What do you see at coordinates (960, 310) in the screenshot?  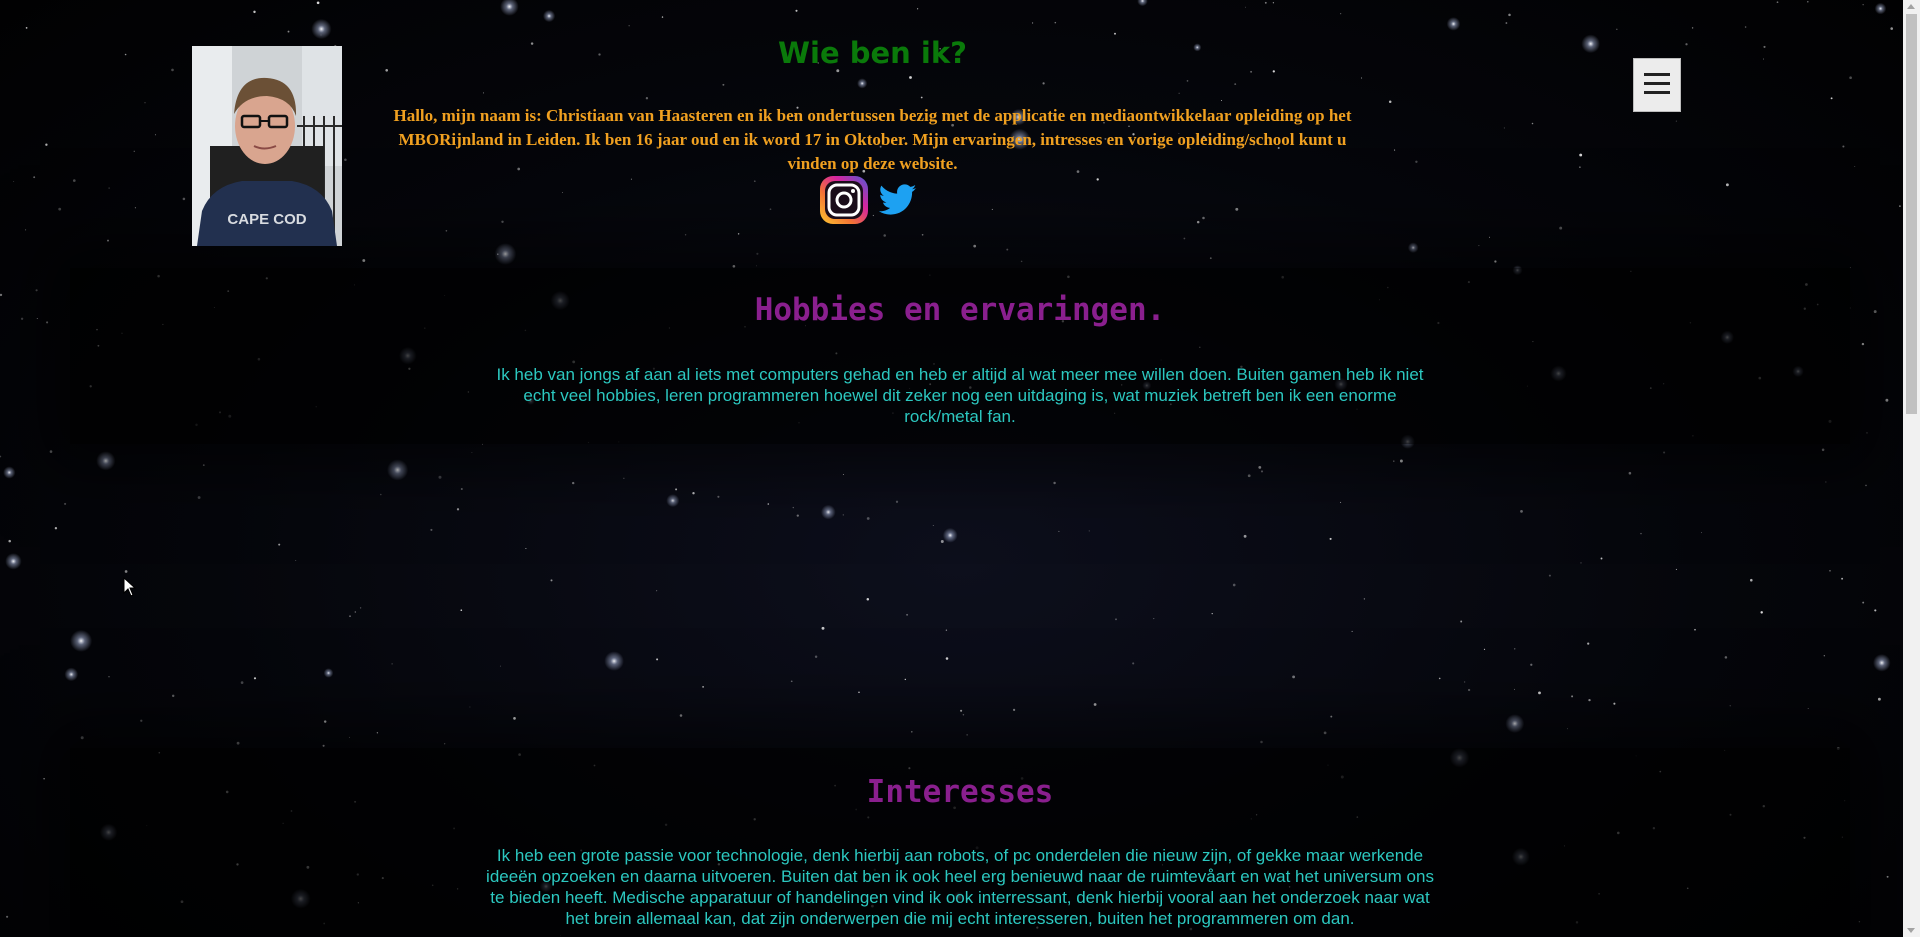 I see `hobbies-title: Hobbies en ervaringen.` at bounding box center [960, 310].